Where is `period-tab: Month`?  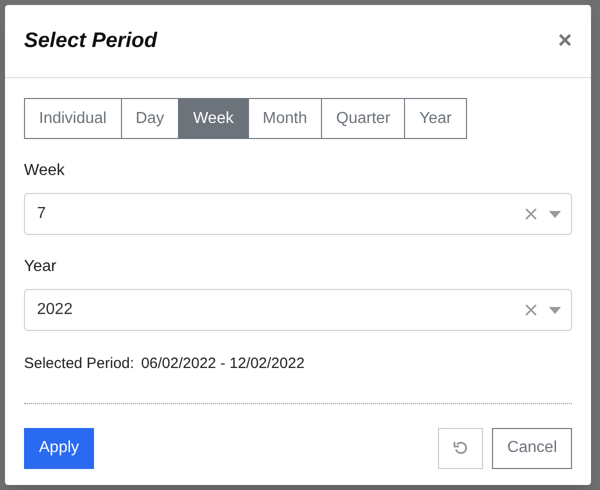
period-tab: Month is located at coordinates (285, 118).